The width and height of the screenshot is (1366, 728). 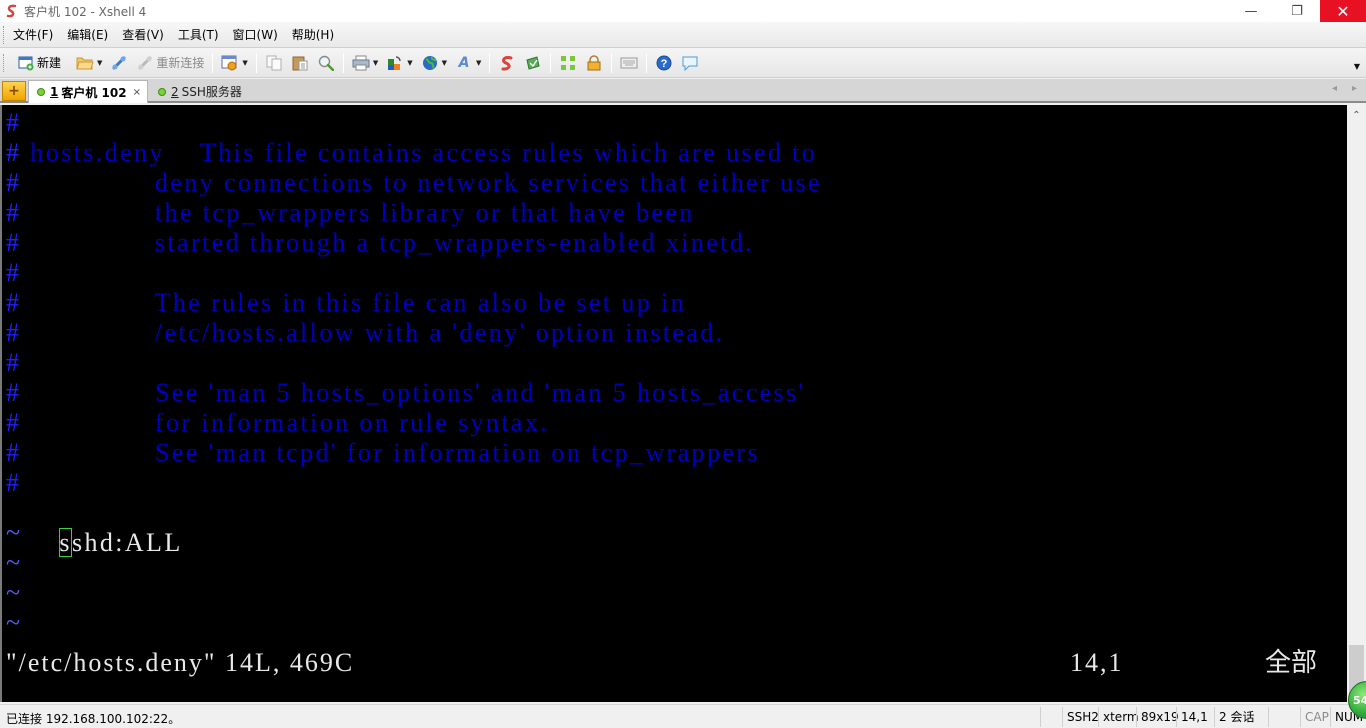 I want to click on font-button: A ▼, so click(x=468, y=63).